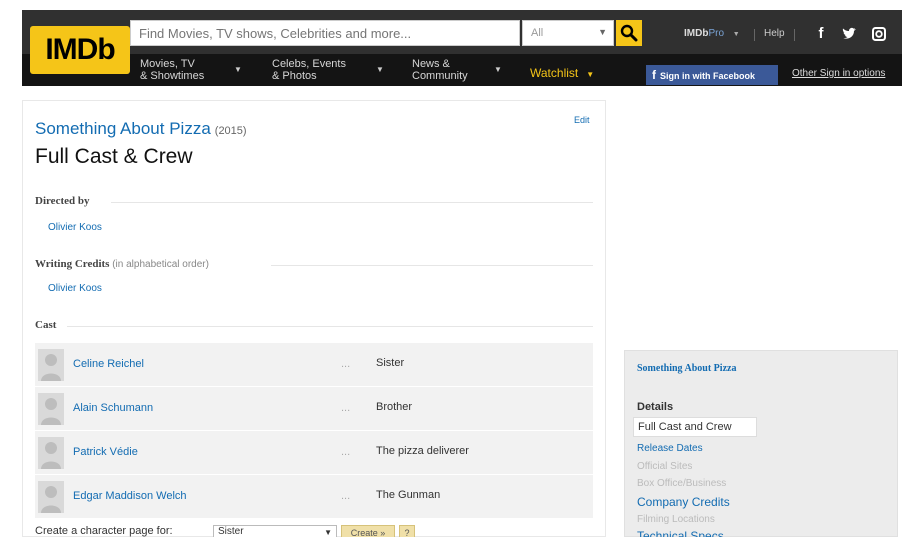 The image size is (902, 537). Describe the element at coordinates (294, 76) in the screenshot. I see `nav-celebs-line2: & Photos` at that location.